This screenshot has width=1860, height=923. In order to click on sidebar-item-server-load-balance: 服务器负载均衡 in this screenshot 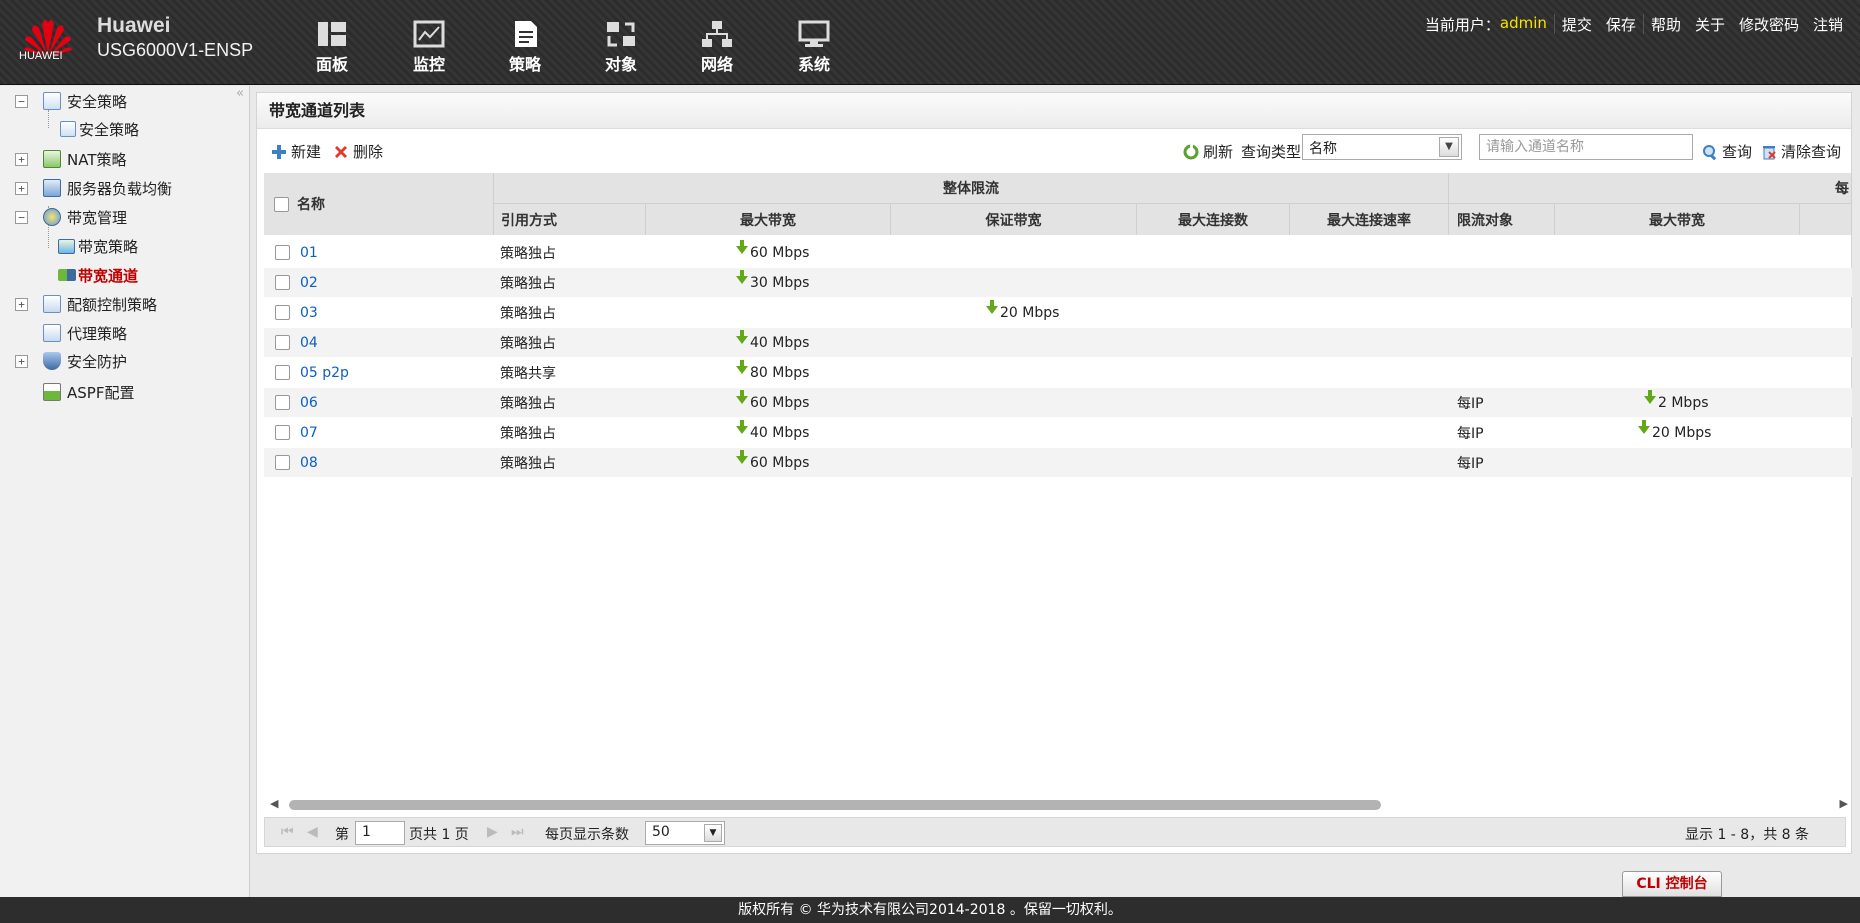, I will do `click(107, 188)`.